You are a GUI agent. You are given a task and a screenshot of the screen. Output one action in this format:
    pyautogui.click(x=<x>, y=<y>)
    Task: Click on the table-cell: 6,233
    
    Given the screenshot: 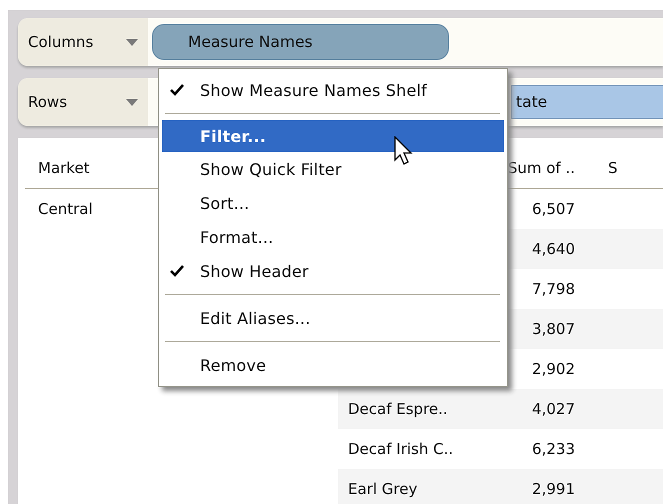 What is the action you would take?
    pyautogui.click(x=553, y=449)
    